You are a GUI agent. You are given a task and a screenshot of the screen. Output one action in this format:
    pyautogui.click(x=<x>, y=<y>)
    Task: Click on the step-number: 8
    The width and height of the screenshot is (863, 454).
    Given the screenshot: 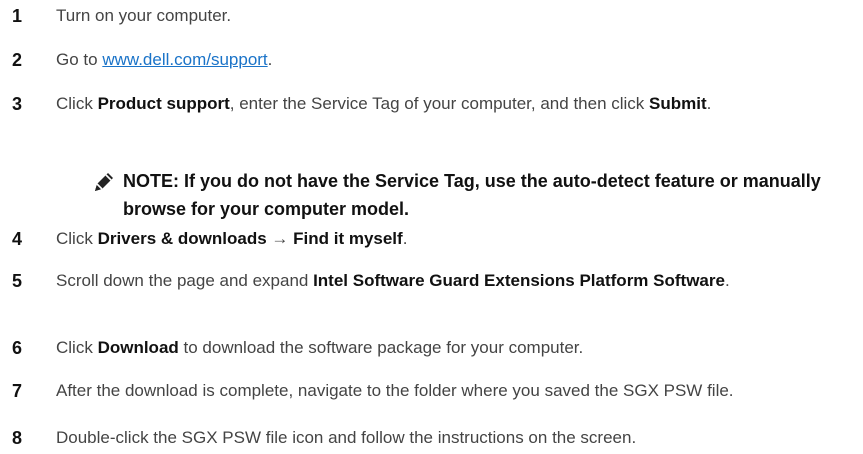 What is the action you would take?
    pyautogui.click(x=17, y=438)
    